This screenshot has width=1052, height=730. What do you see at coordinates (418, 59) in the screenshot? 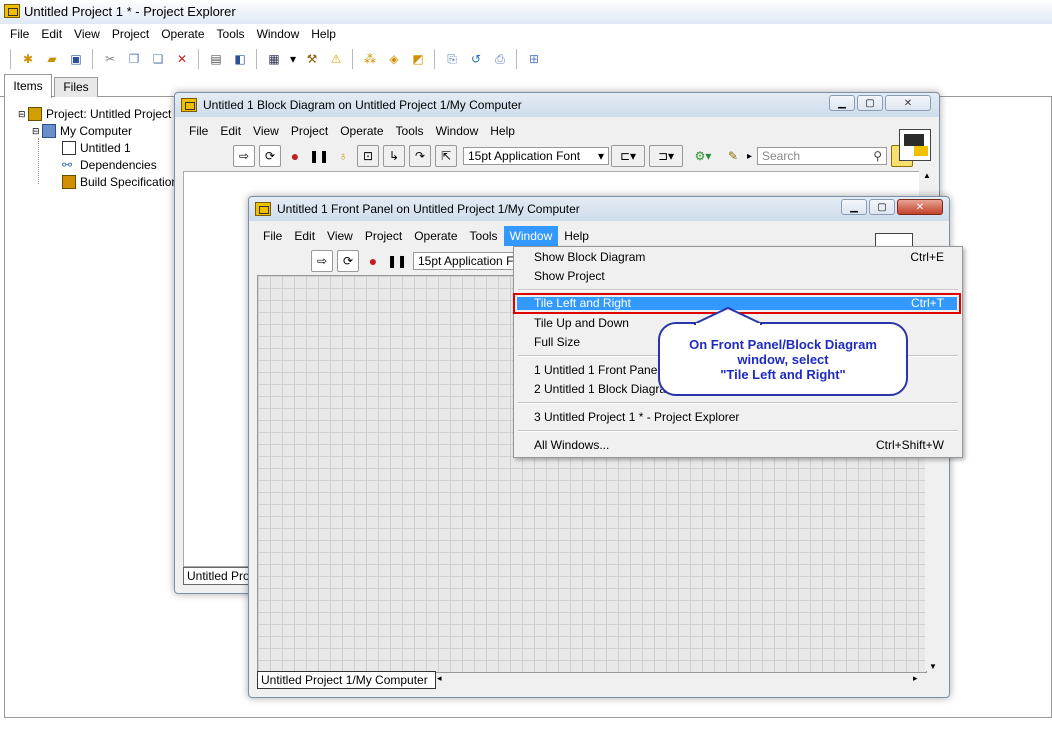
I see `deploy-icon: ◩` at bounding box center [418, 59].